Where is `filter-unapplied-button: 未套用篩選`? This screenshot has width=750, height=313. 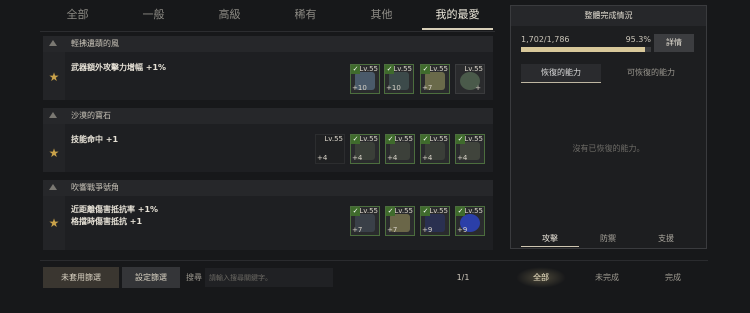
filter-unapplied-button: 未套用篩選 is located at coordinates (81, 277).